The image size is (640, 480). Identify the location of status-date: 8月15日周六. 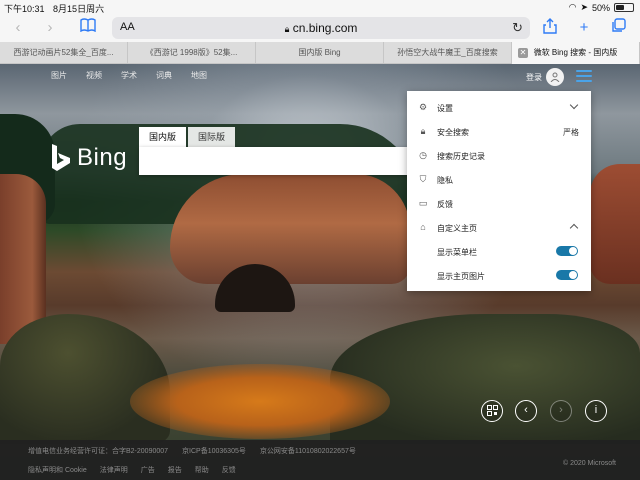
(79, 9).